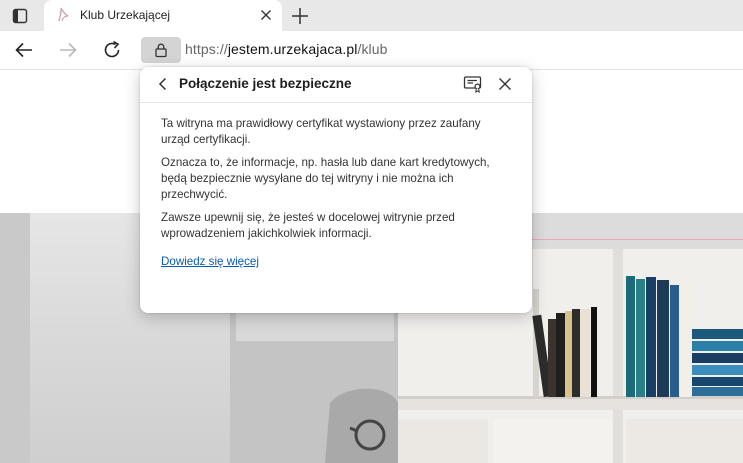  I want to click on certificate-icon, so click(472, 84).